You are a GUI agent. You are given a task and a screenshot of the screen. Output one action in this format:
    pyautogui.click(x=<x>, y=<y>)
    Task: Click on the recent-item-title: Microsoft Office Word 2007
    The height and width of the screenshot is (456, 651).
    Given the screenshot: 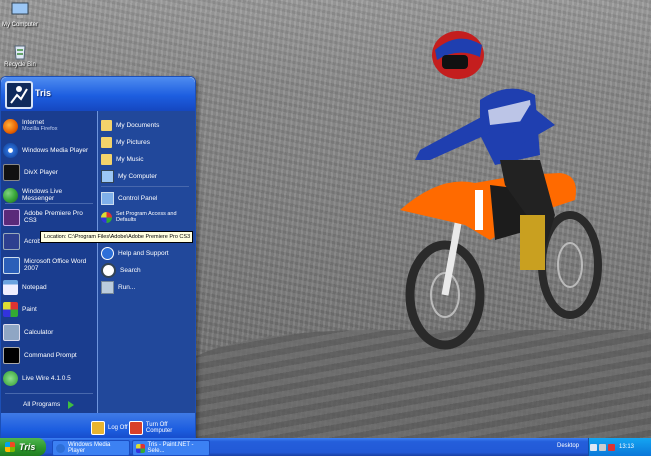 What is the action you would take?
    pyautogui.click(x=55, y=265)
    